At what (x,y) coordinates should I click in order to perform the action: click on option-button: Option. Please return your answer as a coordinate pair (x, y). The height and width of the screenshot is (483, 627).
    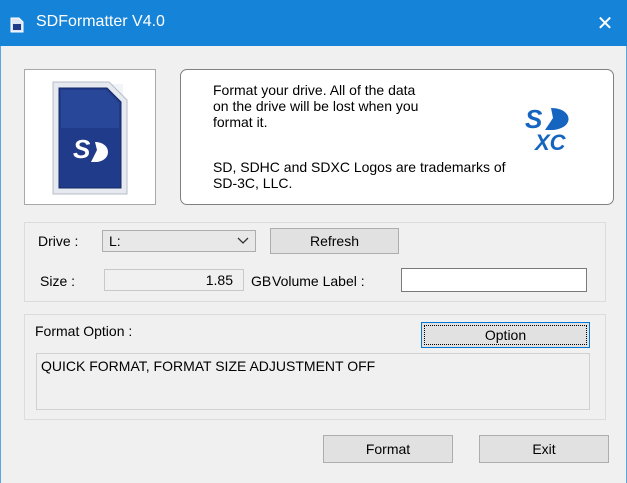
    Looking at the image, I should click on (505, 335).